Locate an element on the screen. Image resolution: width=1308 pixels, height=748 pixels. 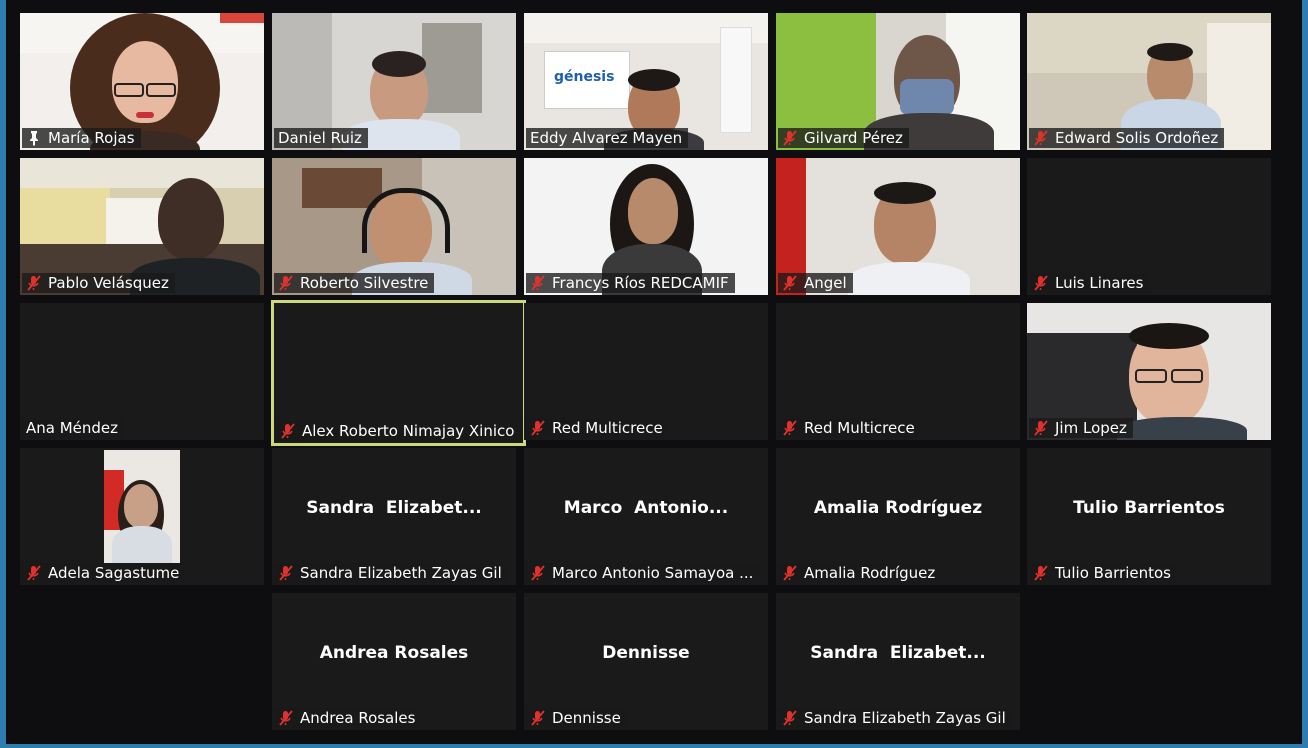
participant-tile: Edward Solis Ordoñez is located at coordinates (1149, 81).